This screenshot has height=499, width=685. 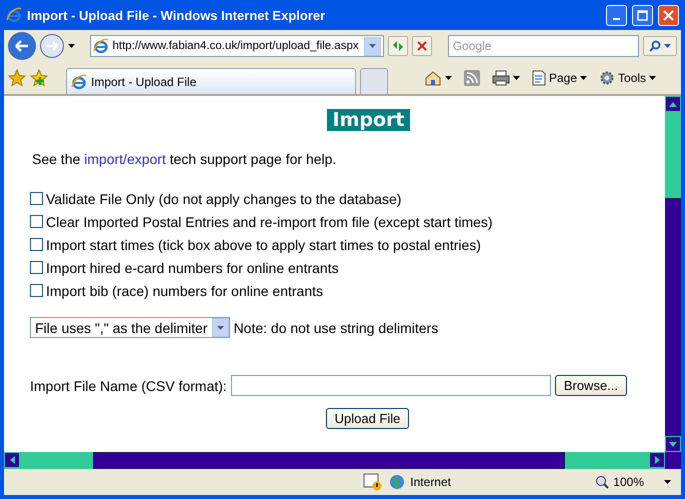 I want to click on add-favorite-icon, so click(x=39, y=78).